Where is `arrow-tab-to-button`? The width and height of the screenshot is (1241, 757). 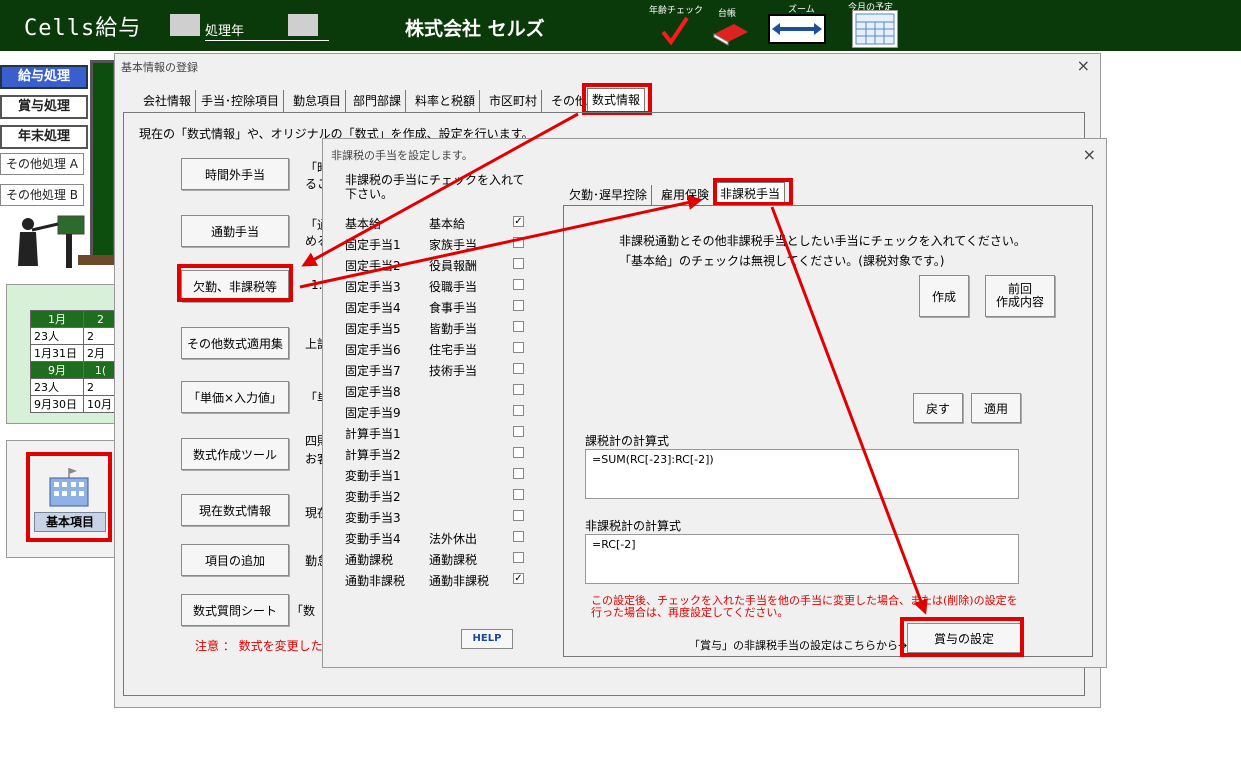 arrow-tab-to-button is located at coordinates (440, 189).